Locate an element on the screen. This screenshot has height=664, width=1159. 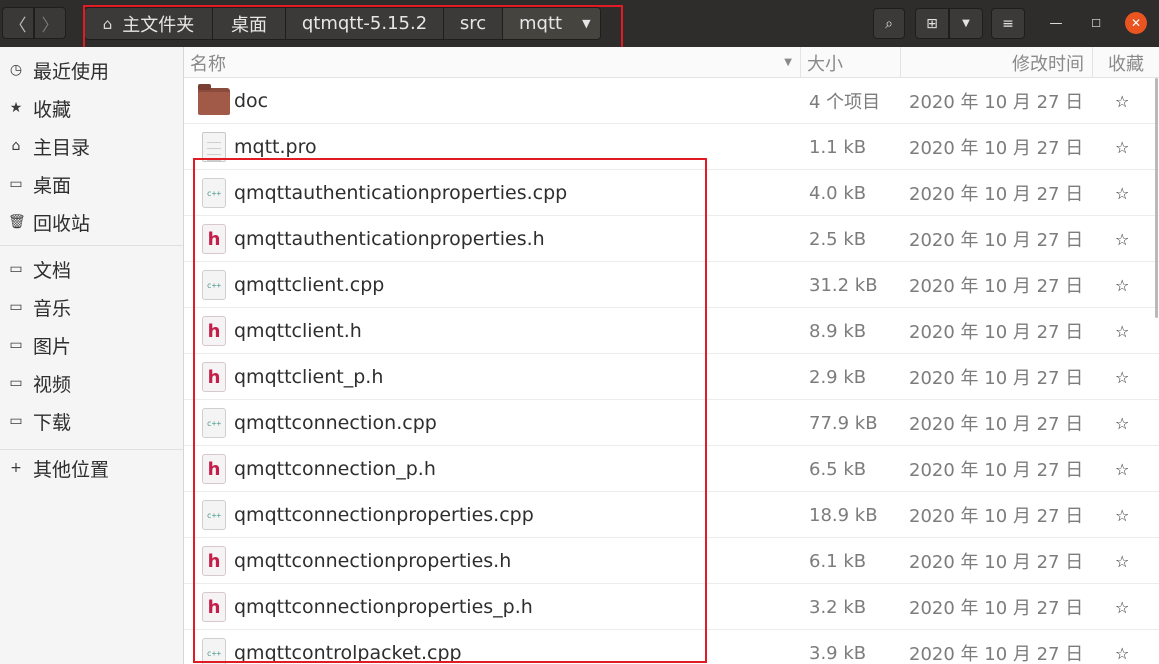
scrollbar is located at coordinates (1156, 198).